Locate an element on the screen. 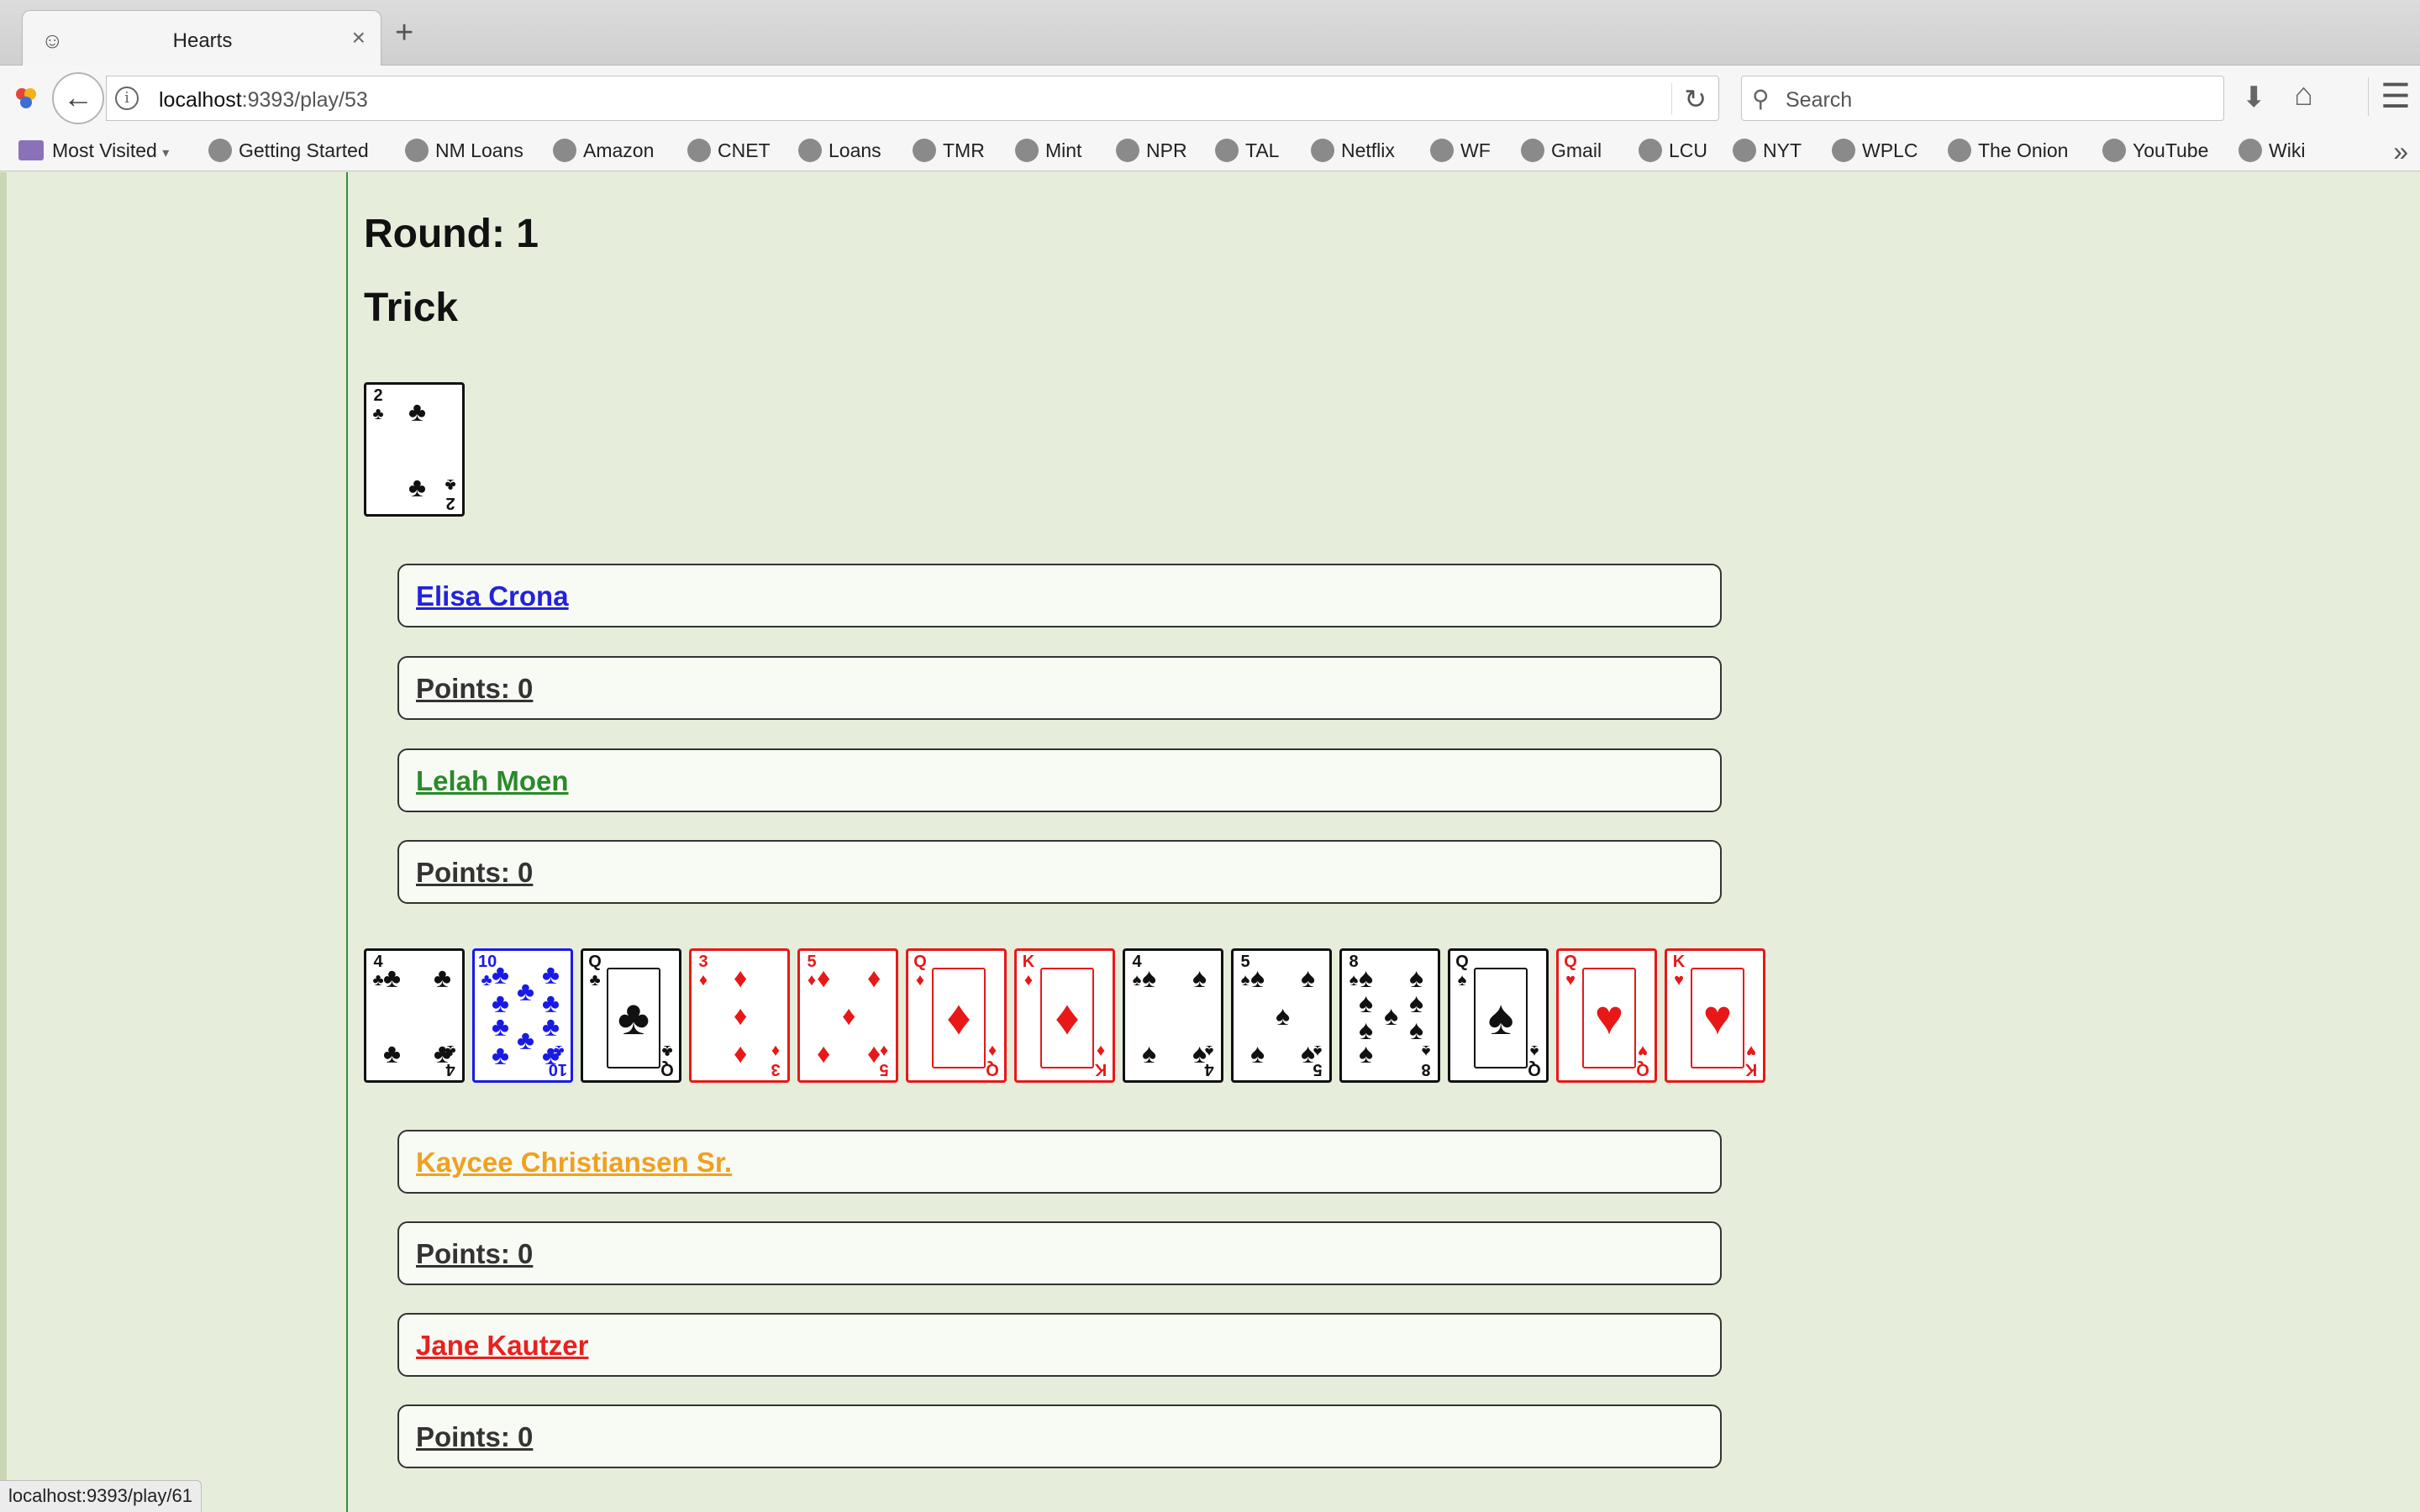 The height and width of the screenshot is (1512, 2420). bookmark-label: WF is located at coordinates (1475, 150).